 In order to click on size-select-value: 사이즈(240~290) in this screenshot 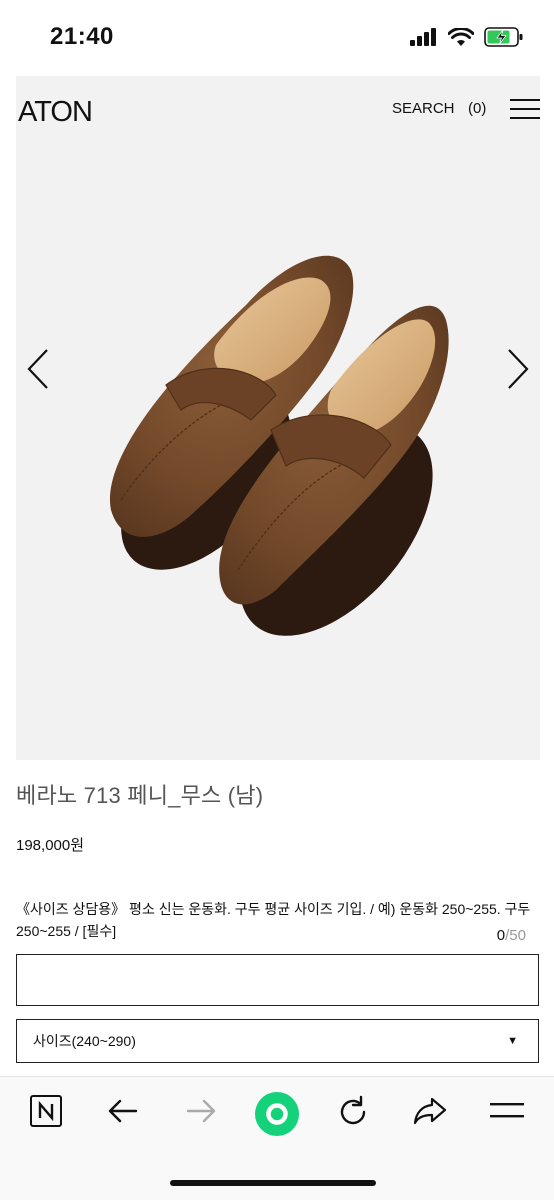, I will do `click(84, 1041)`.